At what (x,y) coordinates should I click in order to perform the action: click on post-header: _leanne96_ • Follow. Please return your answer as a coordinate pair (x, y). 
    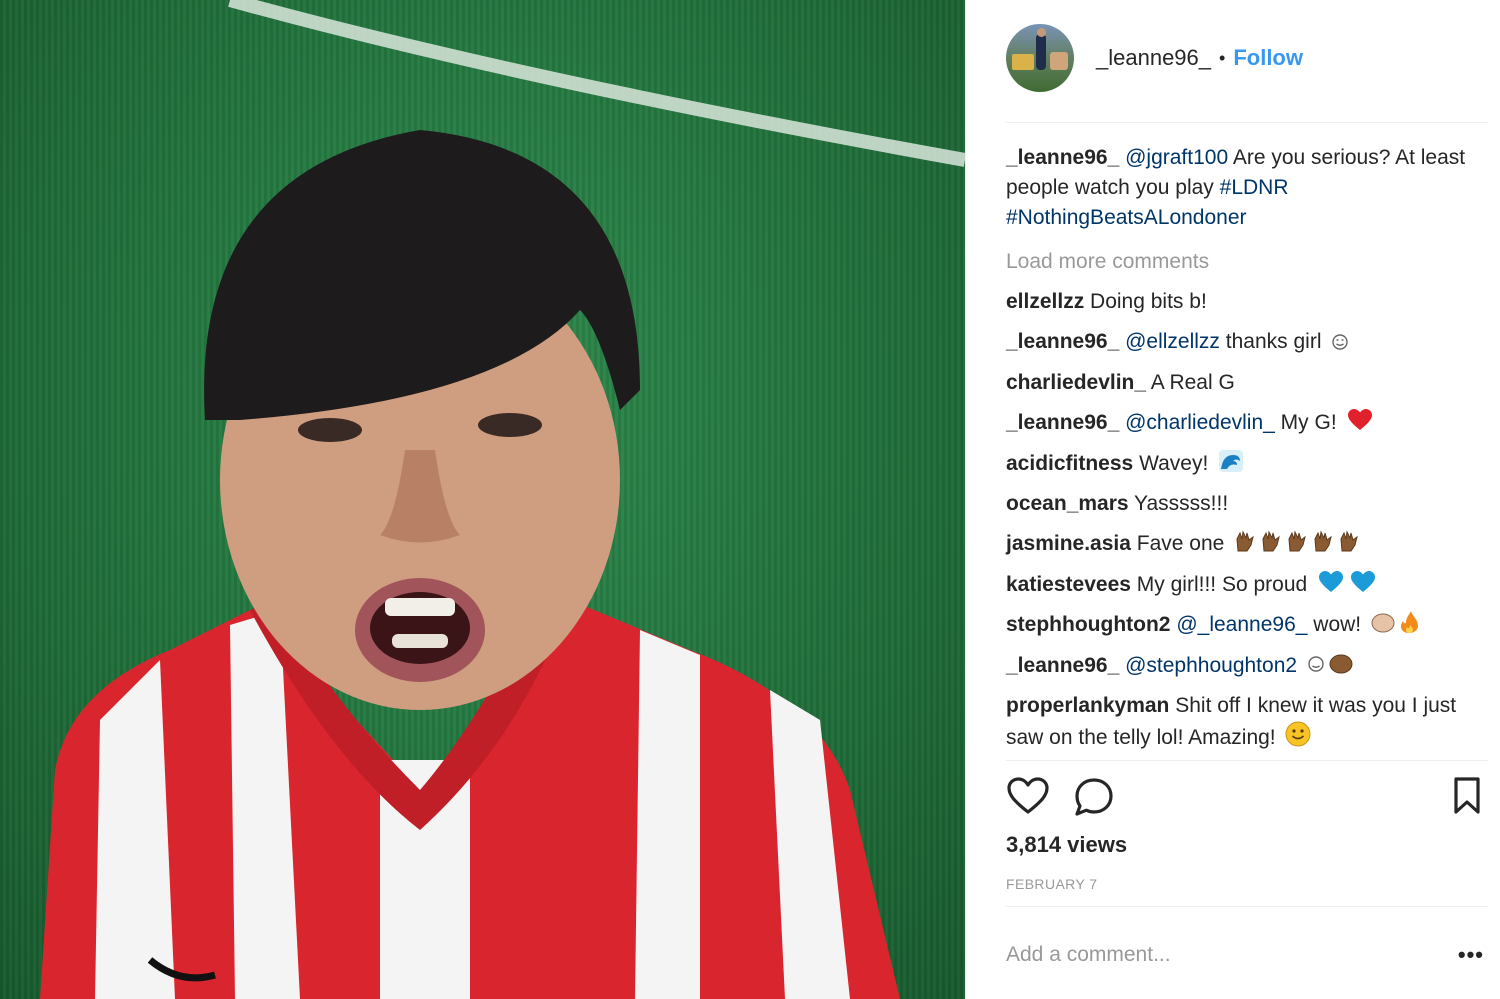
    Looking at the image, I should click on (1154, 58).